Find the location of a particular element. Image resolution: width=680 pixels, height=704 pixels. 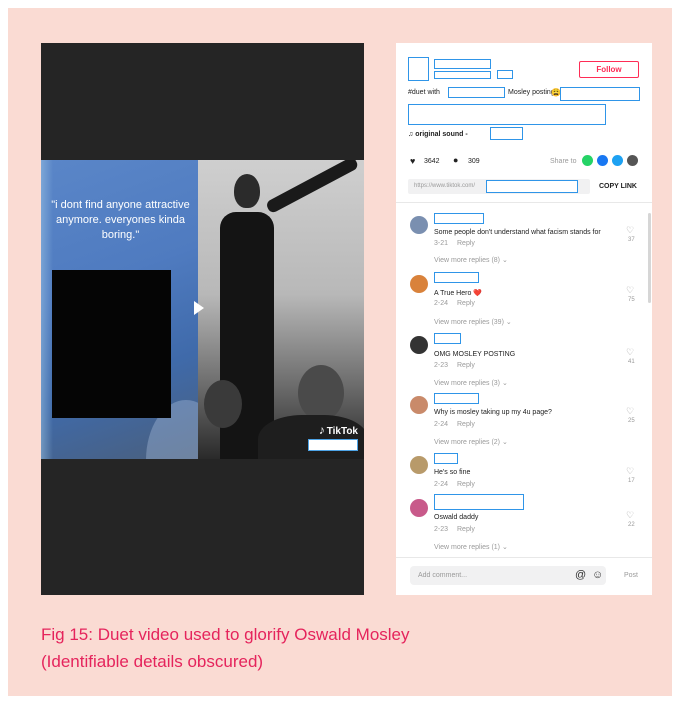

duet-right-clip: ♪ TikTok is located at coordinates (281, 309).